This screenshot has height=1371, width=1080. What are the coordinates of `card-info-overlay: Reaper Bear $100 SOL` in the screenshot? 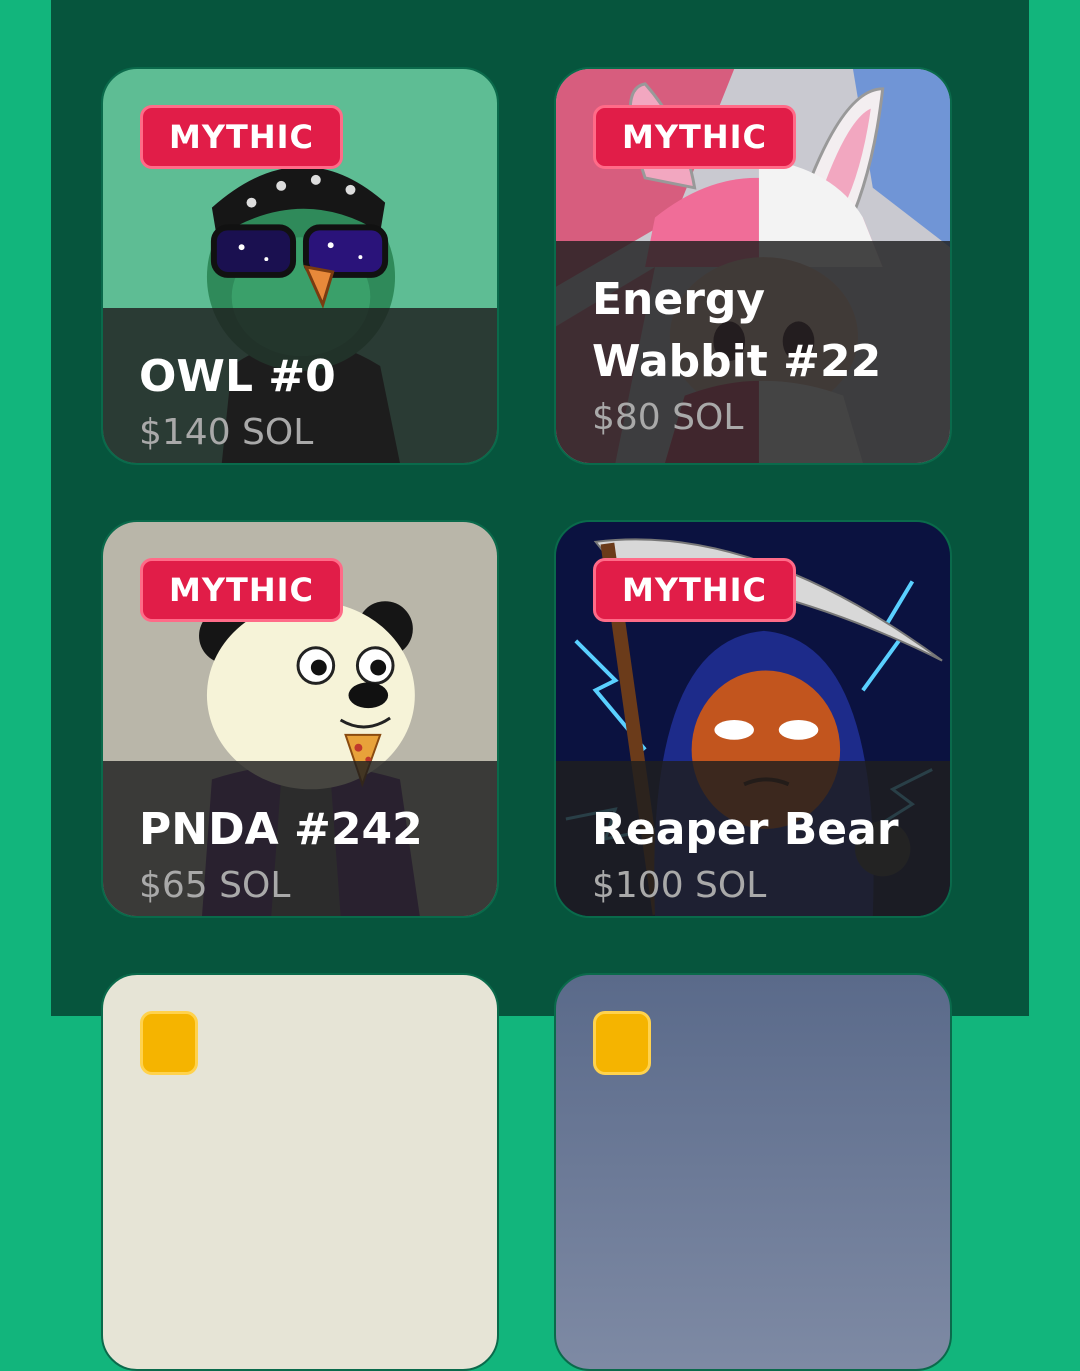 It's located at (753, 838).